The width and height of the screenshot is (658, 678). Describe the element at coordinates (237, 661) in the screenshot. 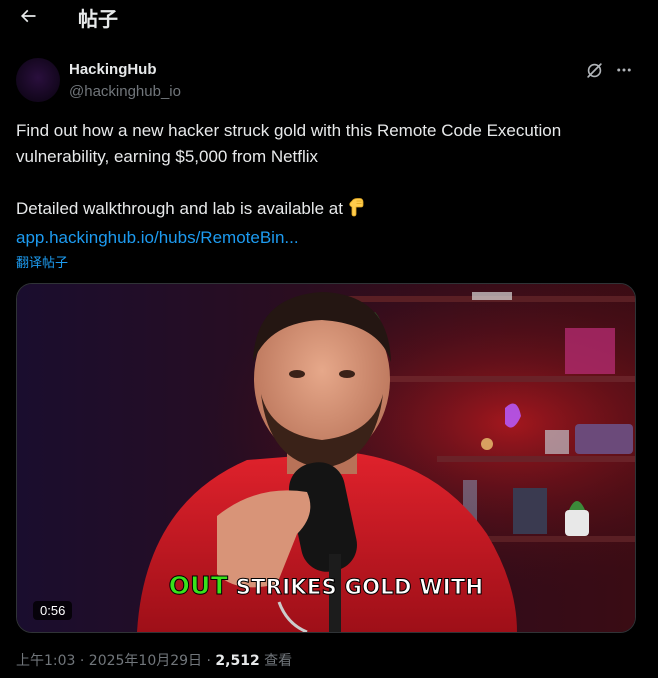

I see `view-count: 2,512` at that location.